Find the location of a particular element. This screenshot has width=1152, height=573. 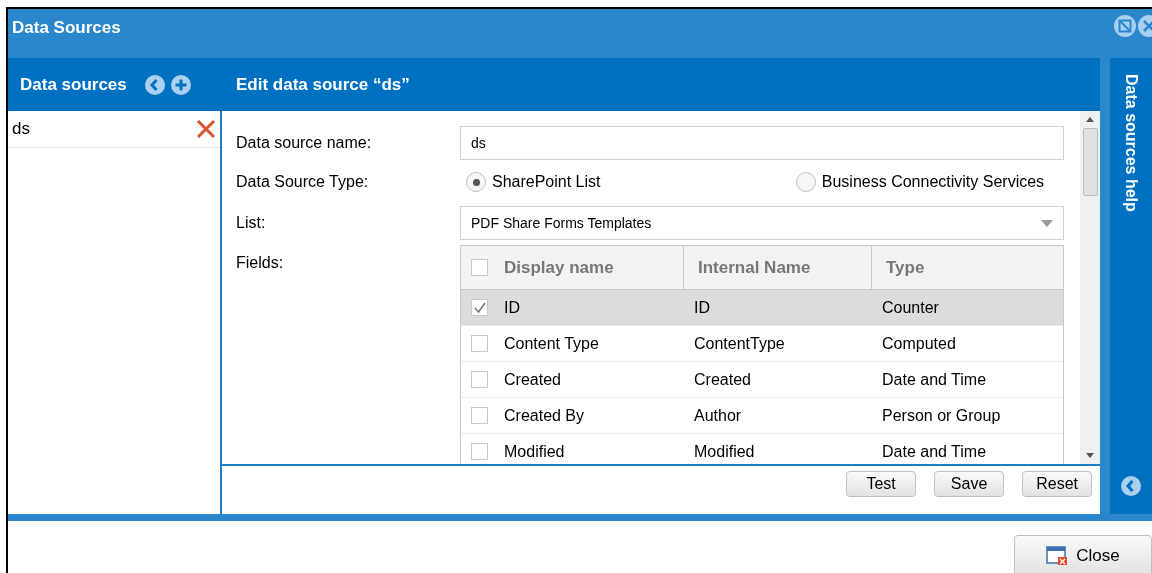

column-header: Internal Name is located at coordinates (754, 267).